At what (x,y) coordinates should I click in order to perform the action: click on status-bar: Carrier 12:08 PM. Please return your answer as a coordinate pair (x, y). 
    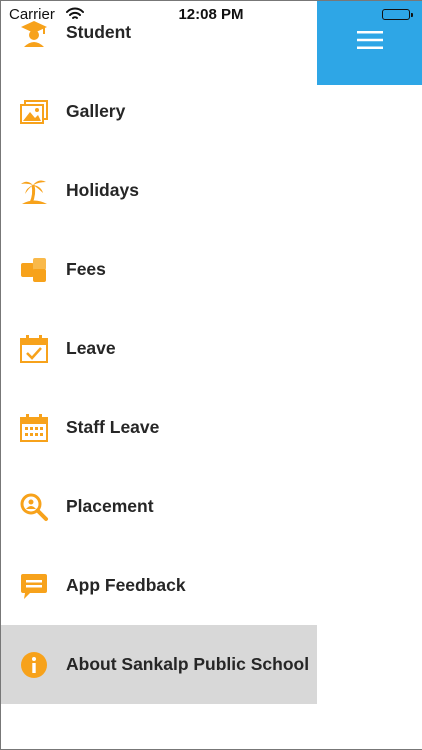
    Looking at the image, I should click on (211, 15).